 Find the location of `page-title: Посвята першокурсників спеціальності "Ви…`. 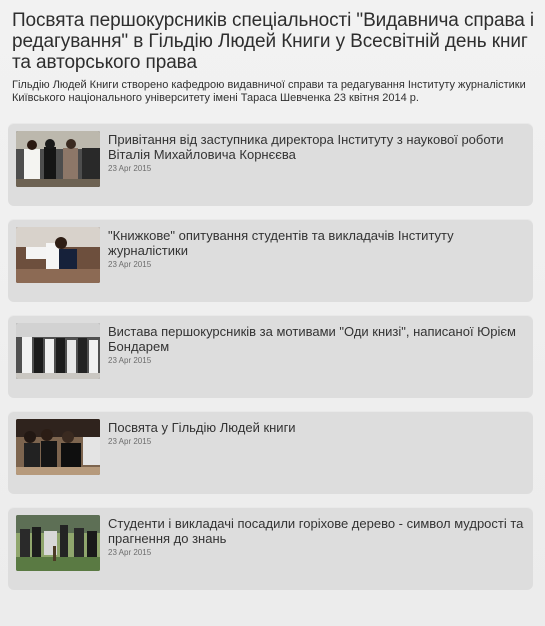

page-title: Посвята першокурсників спеціальності "Ви… is located at coordinates (273, 41).